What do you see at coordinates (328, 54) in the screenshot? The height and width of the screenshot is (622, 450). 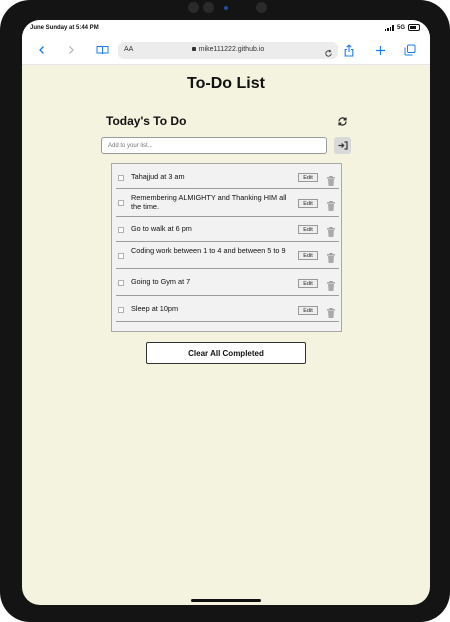 I see `reload-icon` at bounding box center [328, 54].